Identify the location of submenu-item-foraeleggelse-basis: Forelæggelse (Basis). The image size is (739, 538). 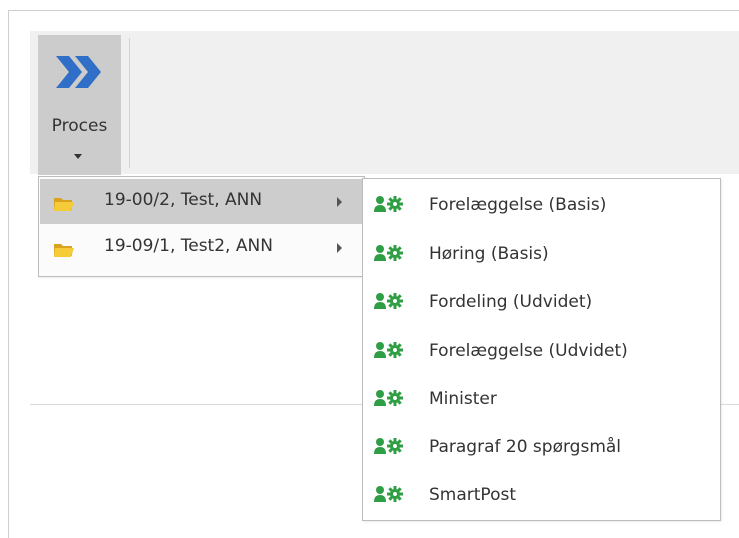
(541, 205).